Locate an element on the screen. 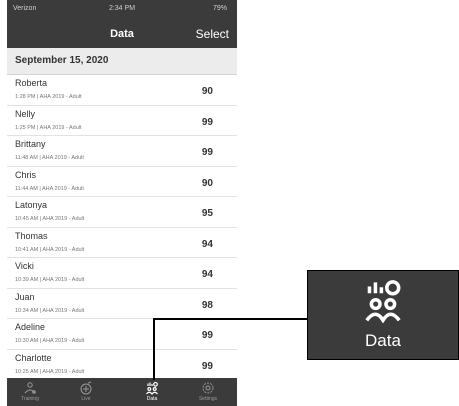 The height and width of the screenshot is (406, 459). record-name: Chris is located at coordinates (26, 174).